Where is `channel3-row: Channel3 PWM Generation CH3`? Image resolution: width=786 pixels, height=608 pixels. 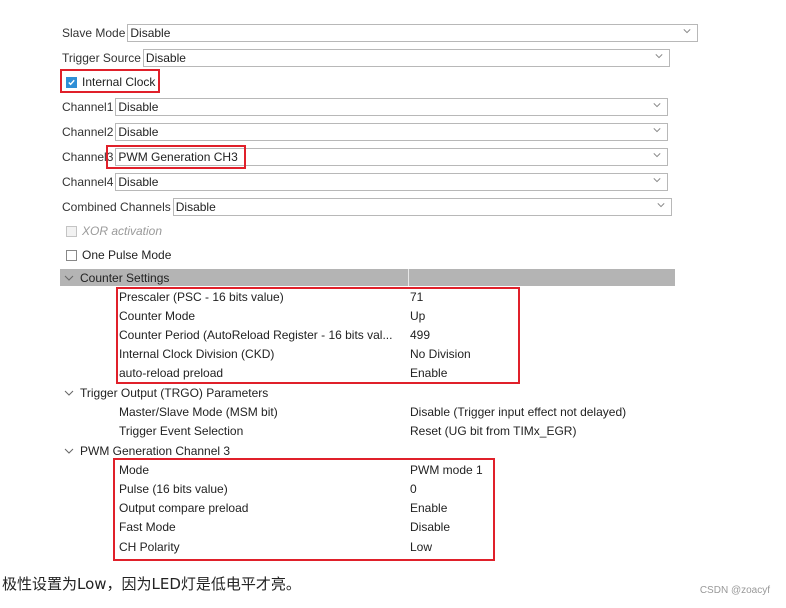
channel3-row: Channel3 PWM Generation CH3 is located at coordinates (365, 157).